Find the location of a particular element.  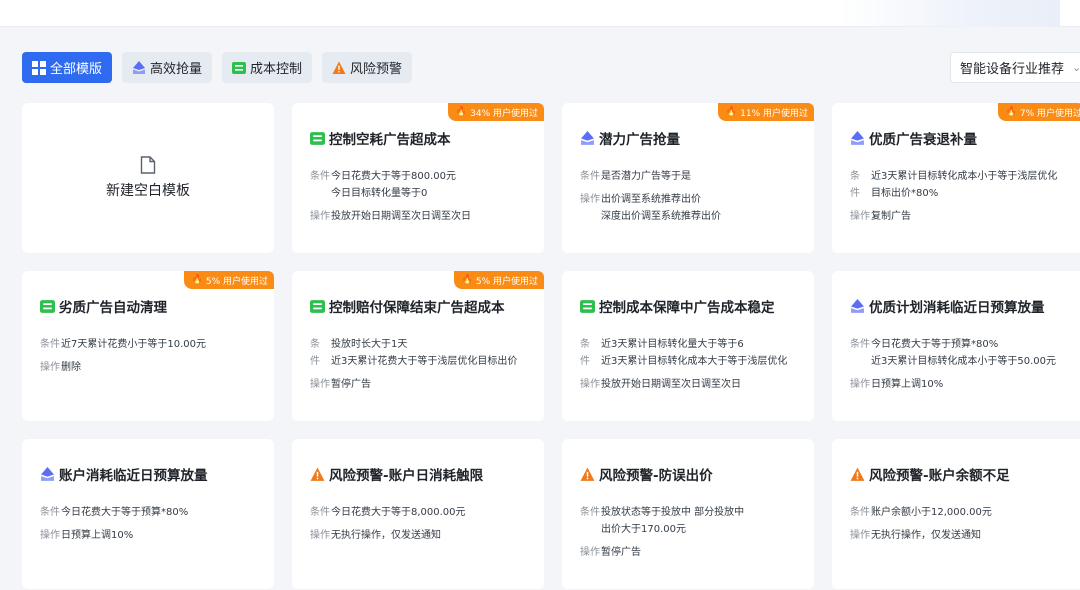

grid-icon is located at coordinates (39, 67).